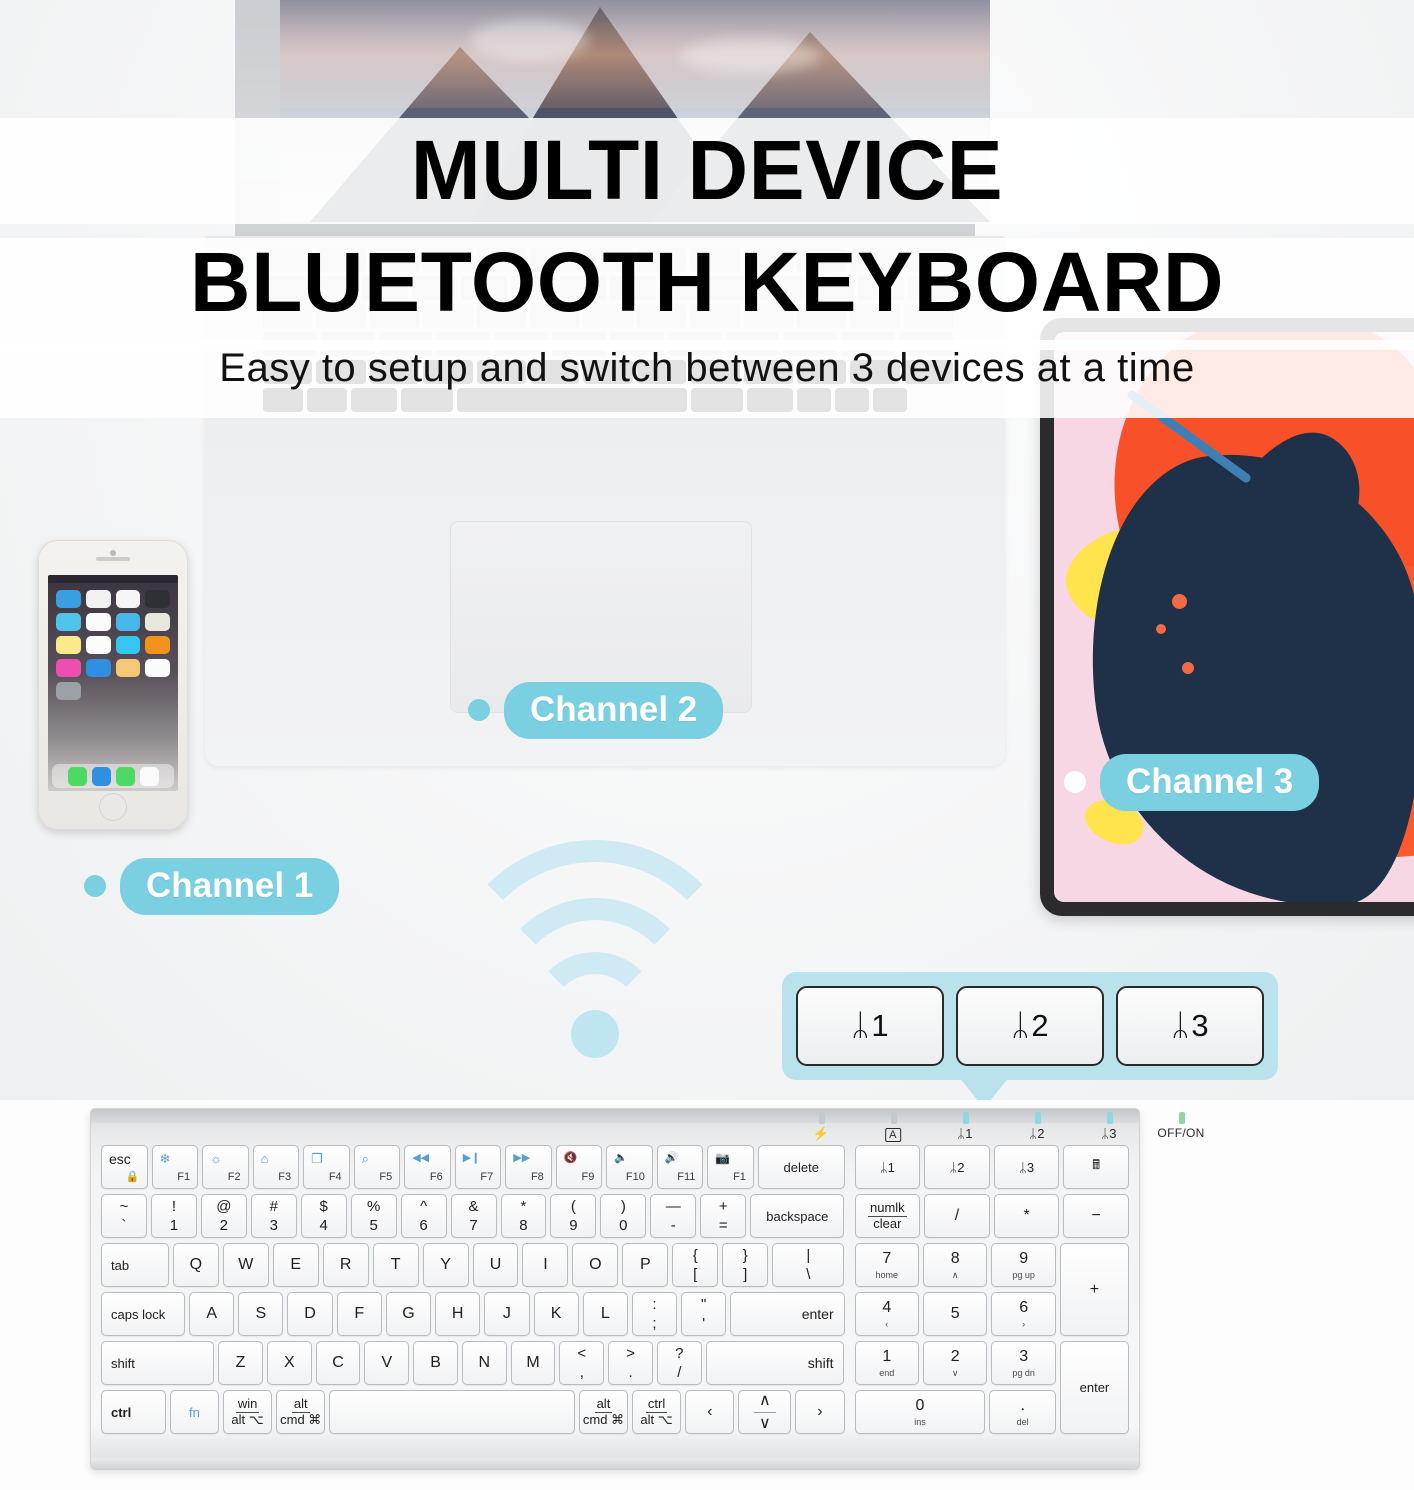 The image size is (1414, 1490). Describe the element at coordinates (143, 1314) in the screenshot. I see `key-caps-lock: caps lock` at that location.